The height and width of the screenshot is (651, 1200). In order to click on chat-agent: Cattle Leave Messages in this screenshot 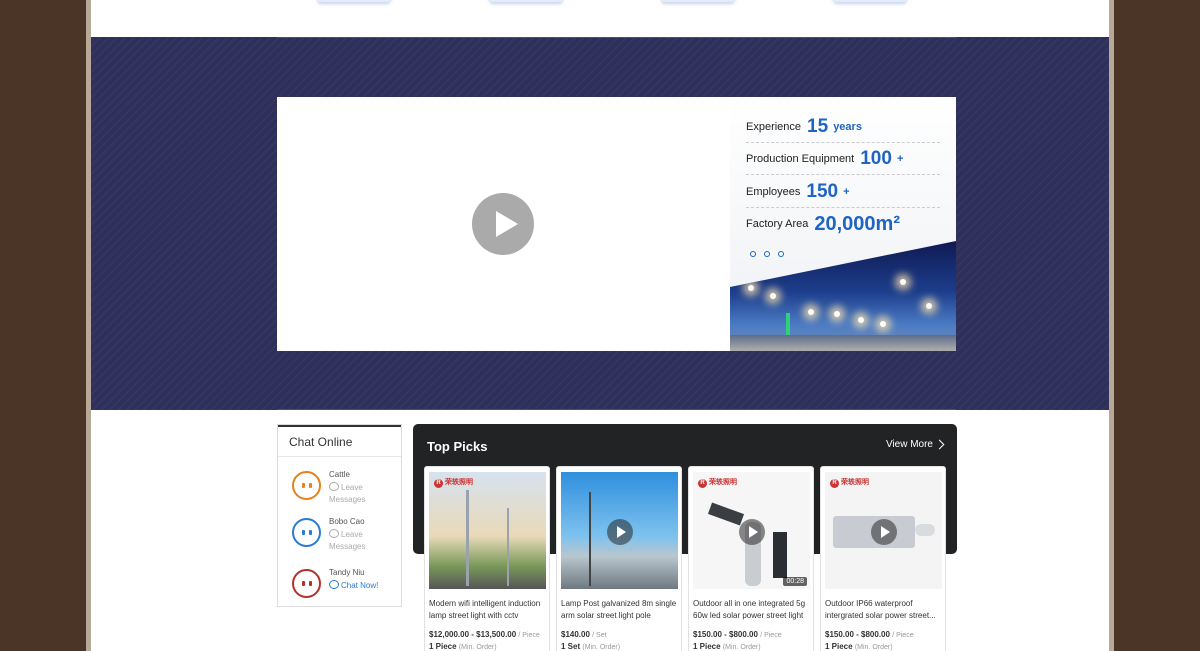, I will do `click(345, 487)`.